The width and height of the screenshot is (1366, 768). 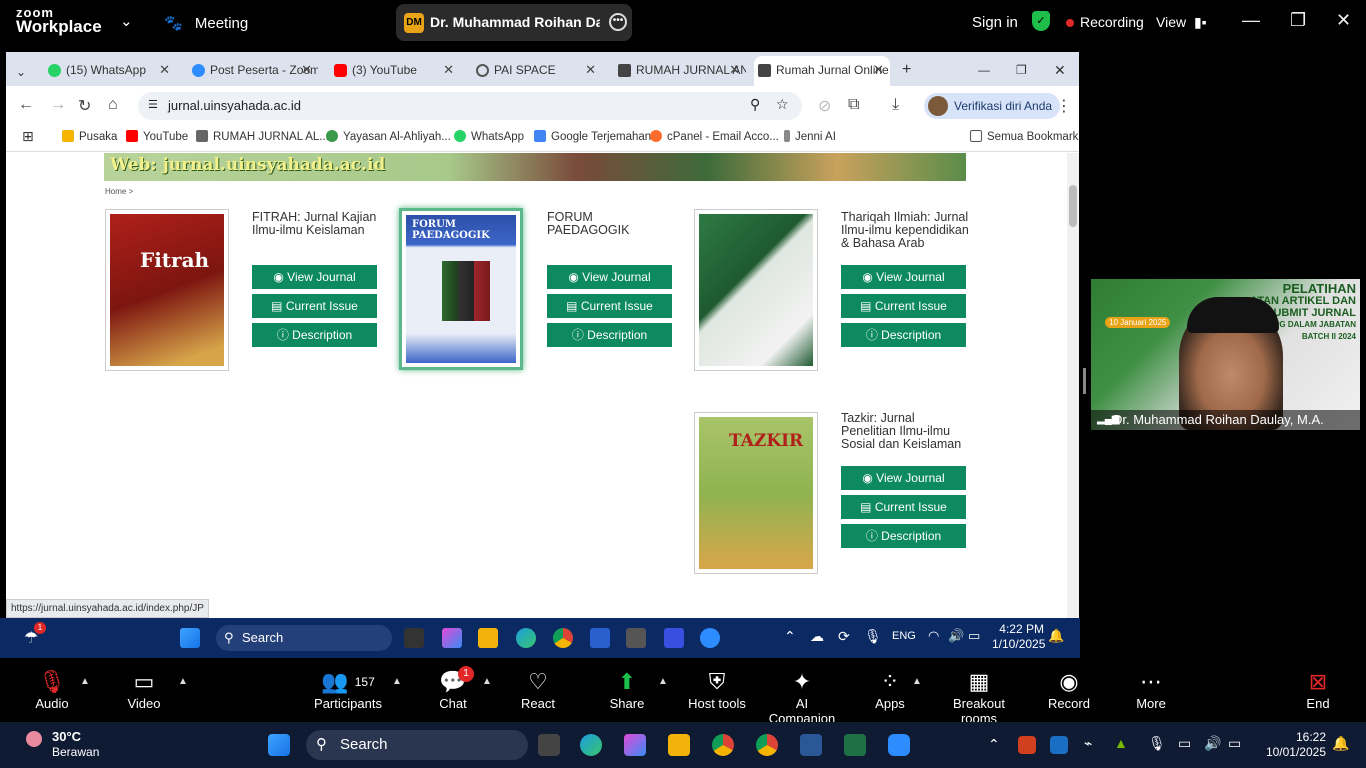 What do you see at coordinates (756, 493) in the screenshot?
I see `cover-tazkir: TAZKIR` at bounding box center [756, 493].